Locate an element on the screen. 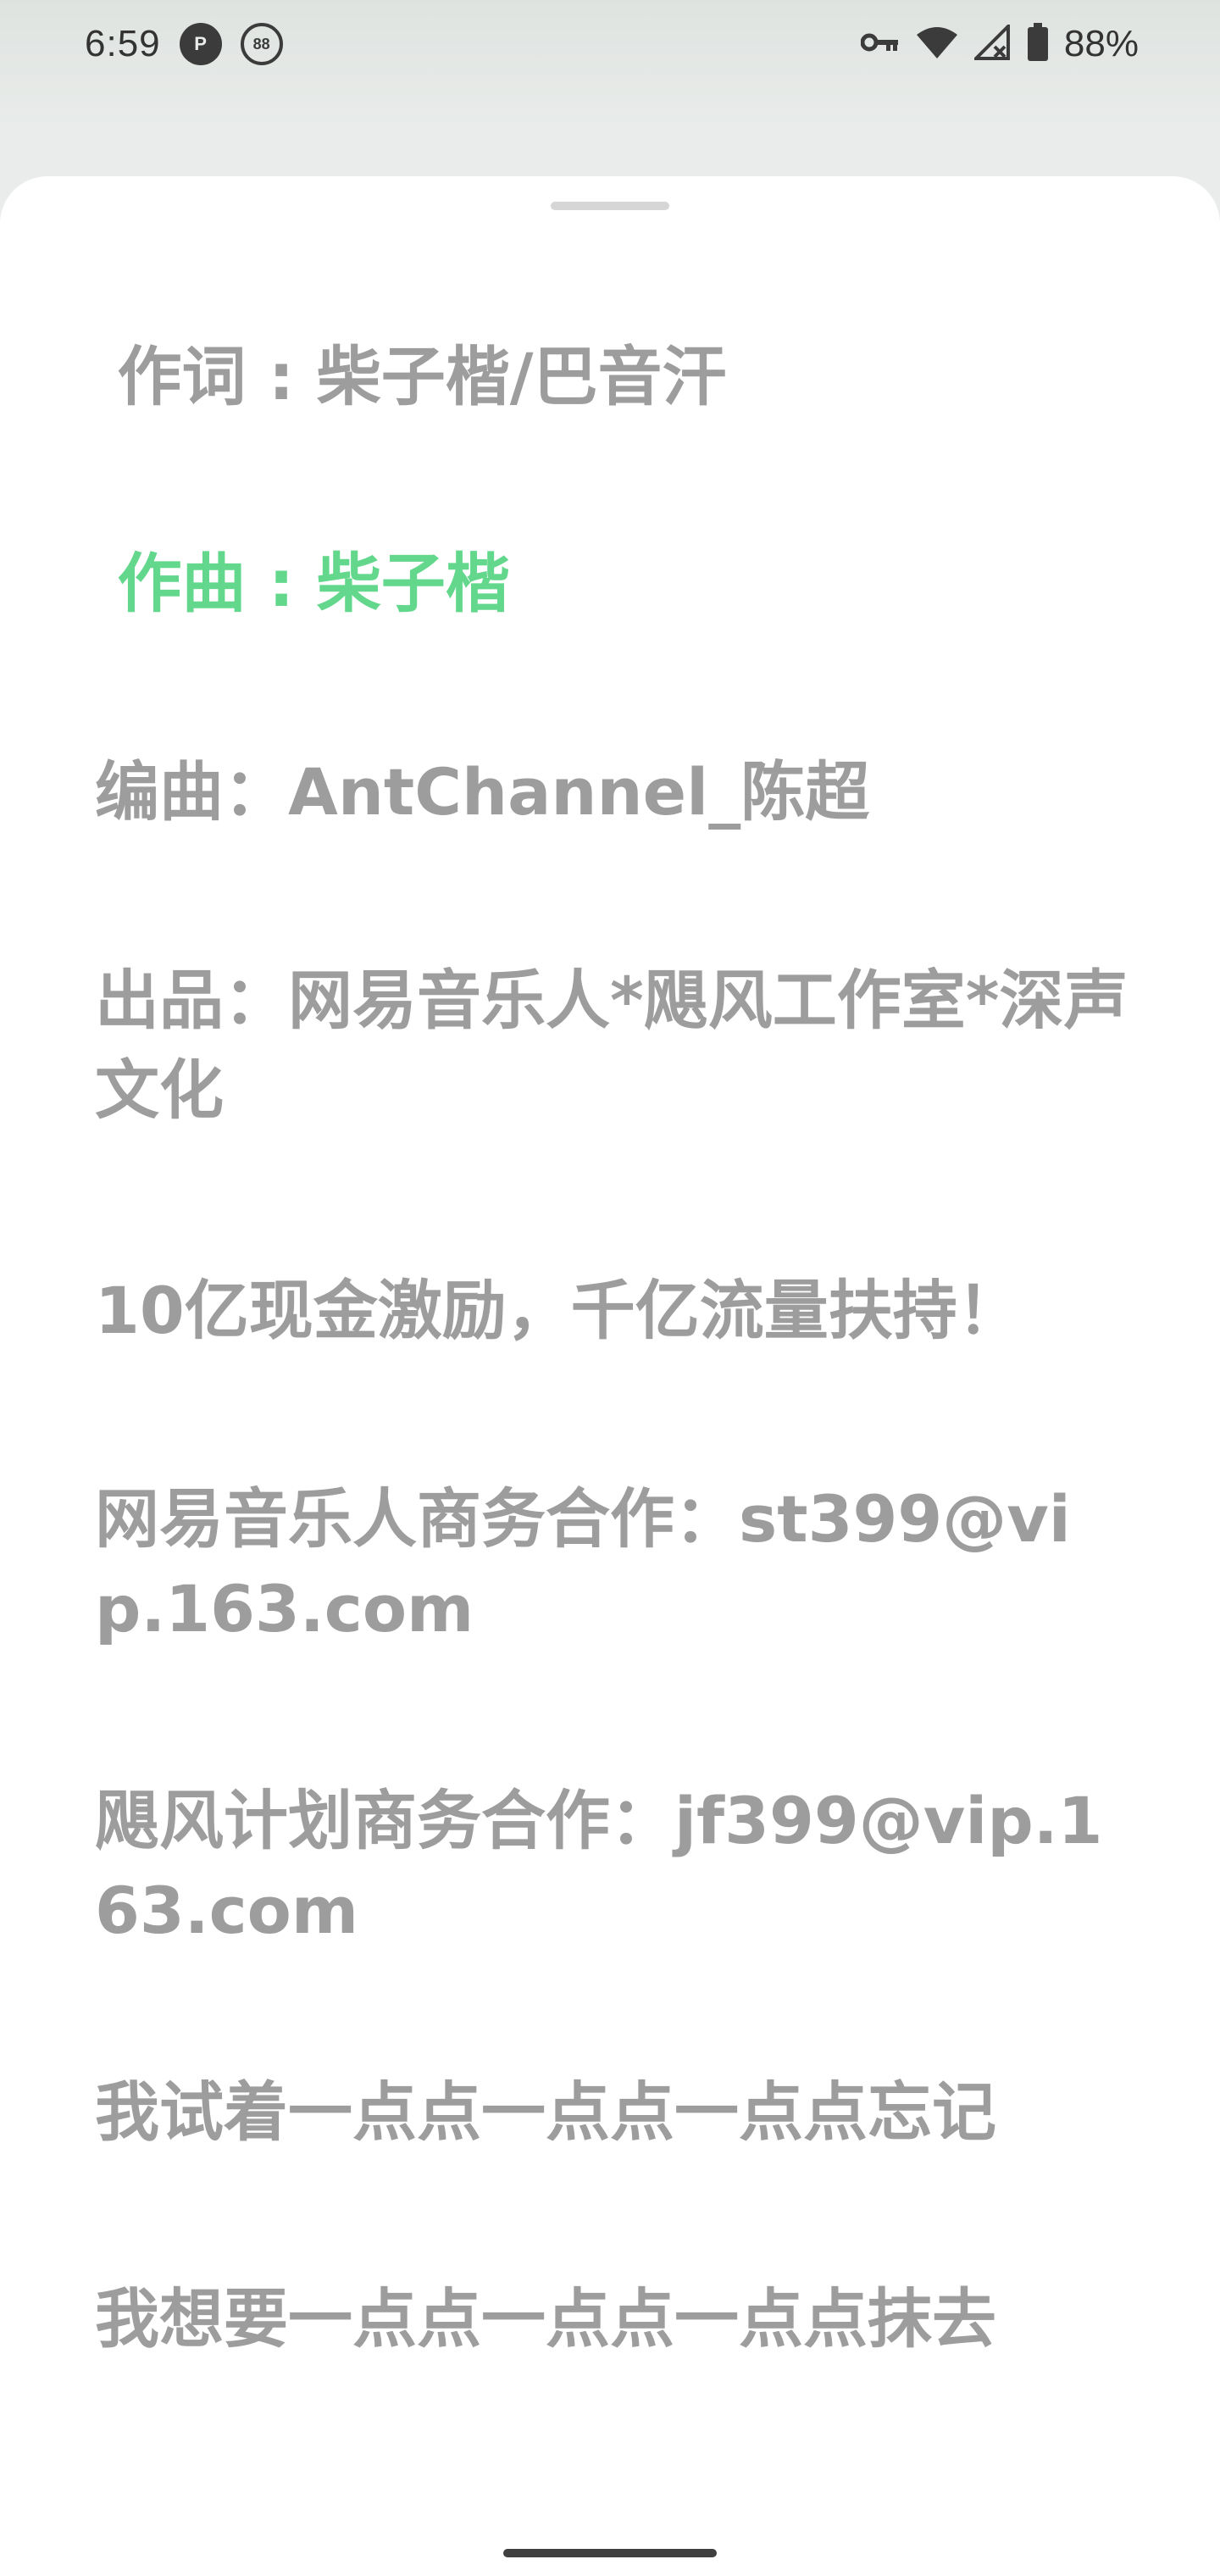 The width and height of the screenshot is (1220, 2576). vpn-key-icon is located at coordinates (880, 44).